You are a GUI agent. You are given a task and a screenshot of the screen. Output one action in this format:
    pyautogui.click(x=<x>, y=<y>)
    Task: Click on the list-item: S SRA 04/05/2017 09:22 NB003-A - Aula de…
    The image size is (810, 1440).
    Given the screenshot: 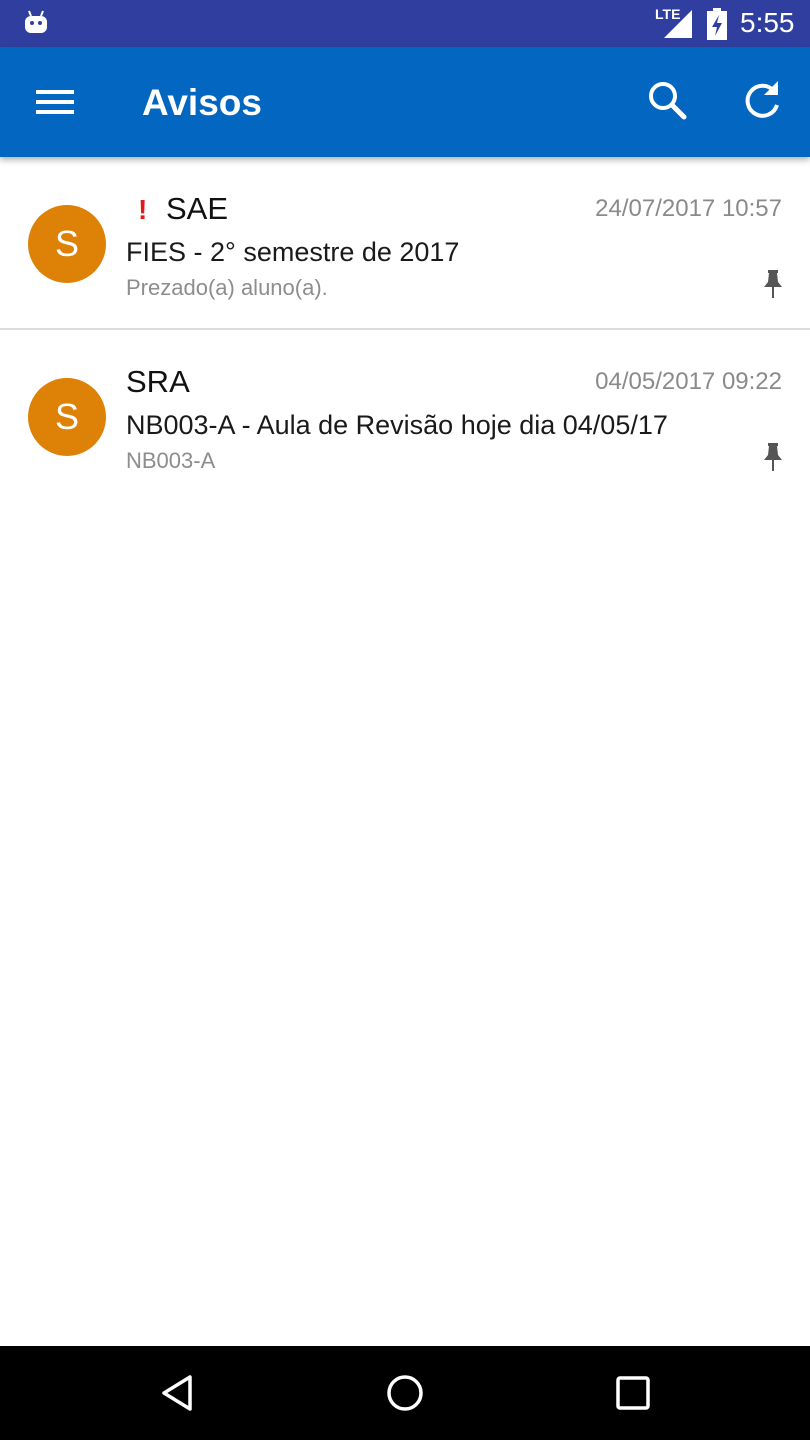 What is the action you would take?
    pyautogui.click(x=405, y=416)
    